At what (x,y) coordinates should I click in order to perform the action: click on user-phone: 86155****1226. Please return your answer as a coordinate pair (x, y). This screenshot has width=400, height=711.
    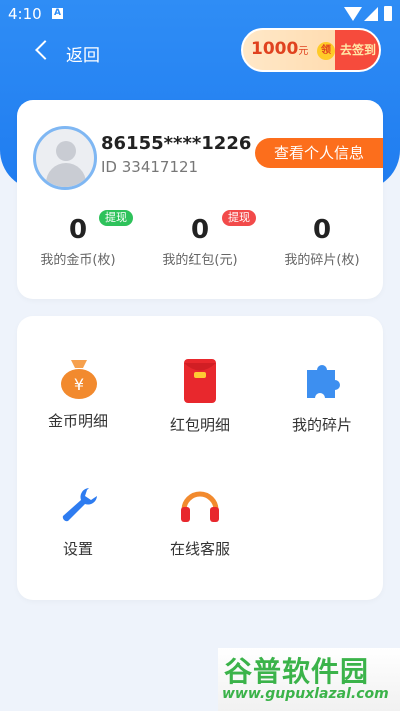
    Looking at the image, I should click on (176, 143).